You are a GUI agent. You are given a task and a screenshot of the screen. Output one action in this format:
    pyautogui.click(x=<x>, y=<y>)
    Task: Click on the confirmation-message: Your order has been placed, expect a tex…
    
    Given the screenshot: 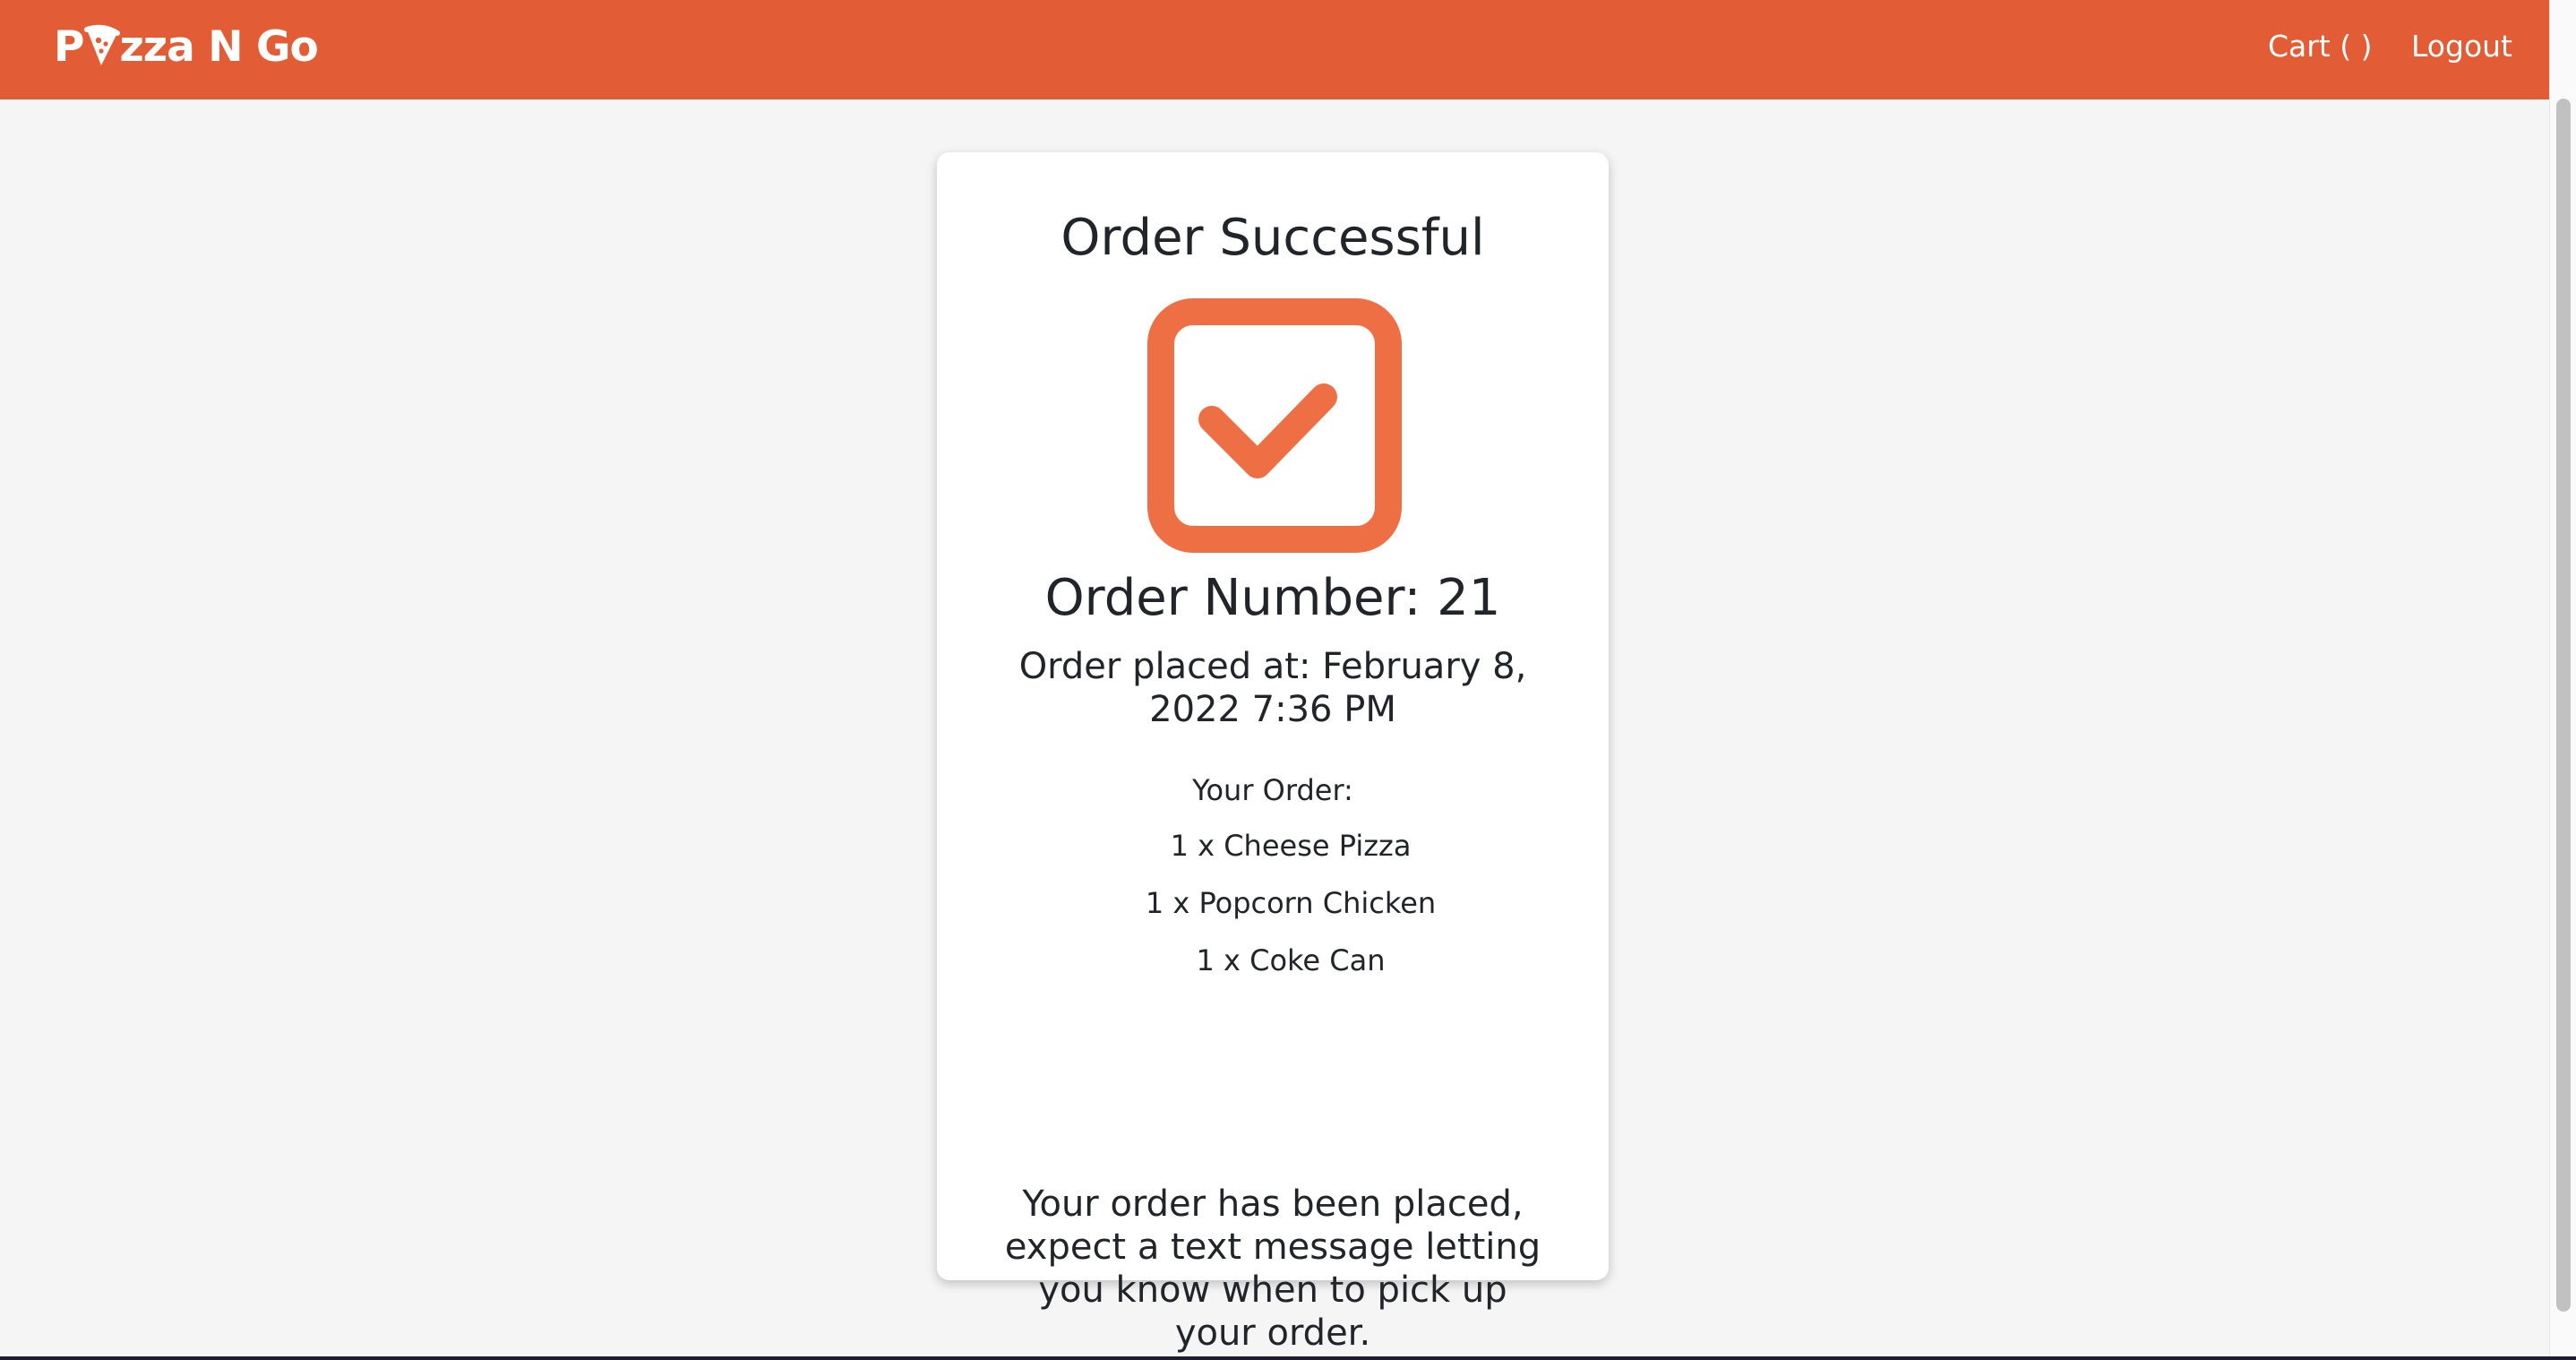 What is the action you would take?
    pyautogui.click(x=1272, y=1269)
    